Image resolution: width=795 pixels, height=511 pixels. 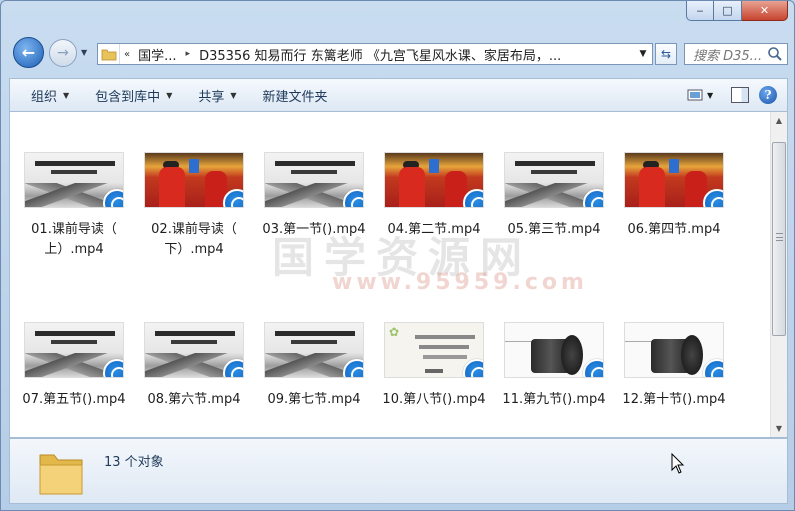 I want to click on refresh-button: ⇆, so click(x=666, y=54).